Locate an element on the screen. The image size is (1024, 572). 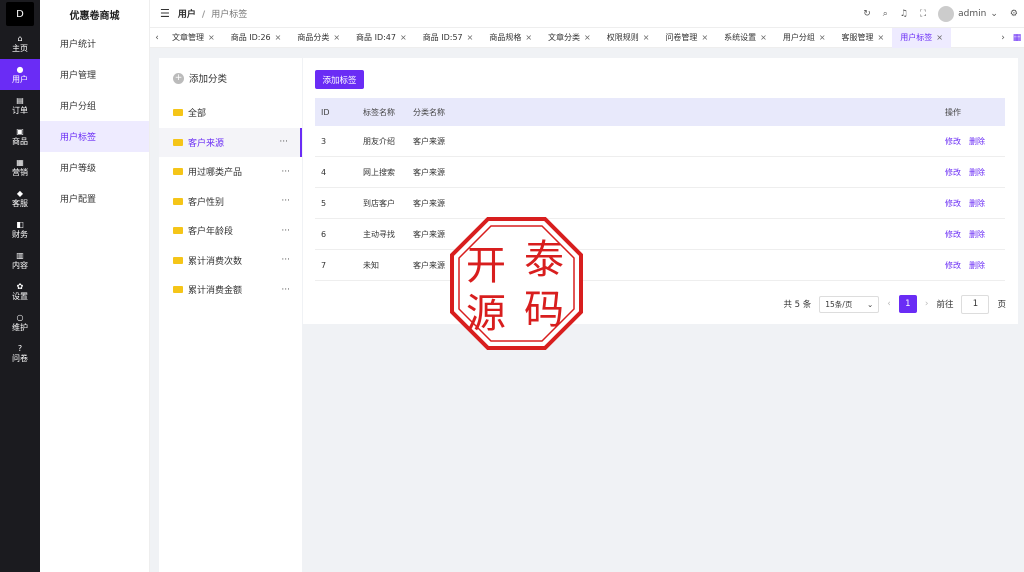
sidebar-item-stats: 用户统计 is located at coordinates (94, 43).